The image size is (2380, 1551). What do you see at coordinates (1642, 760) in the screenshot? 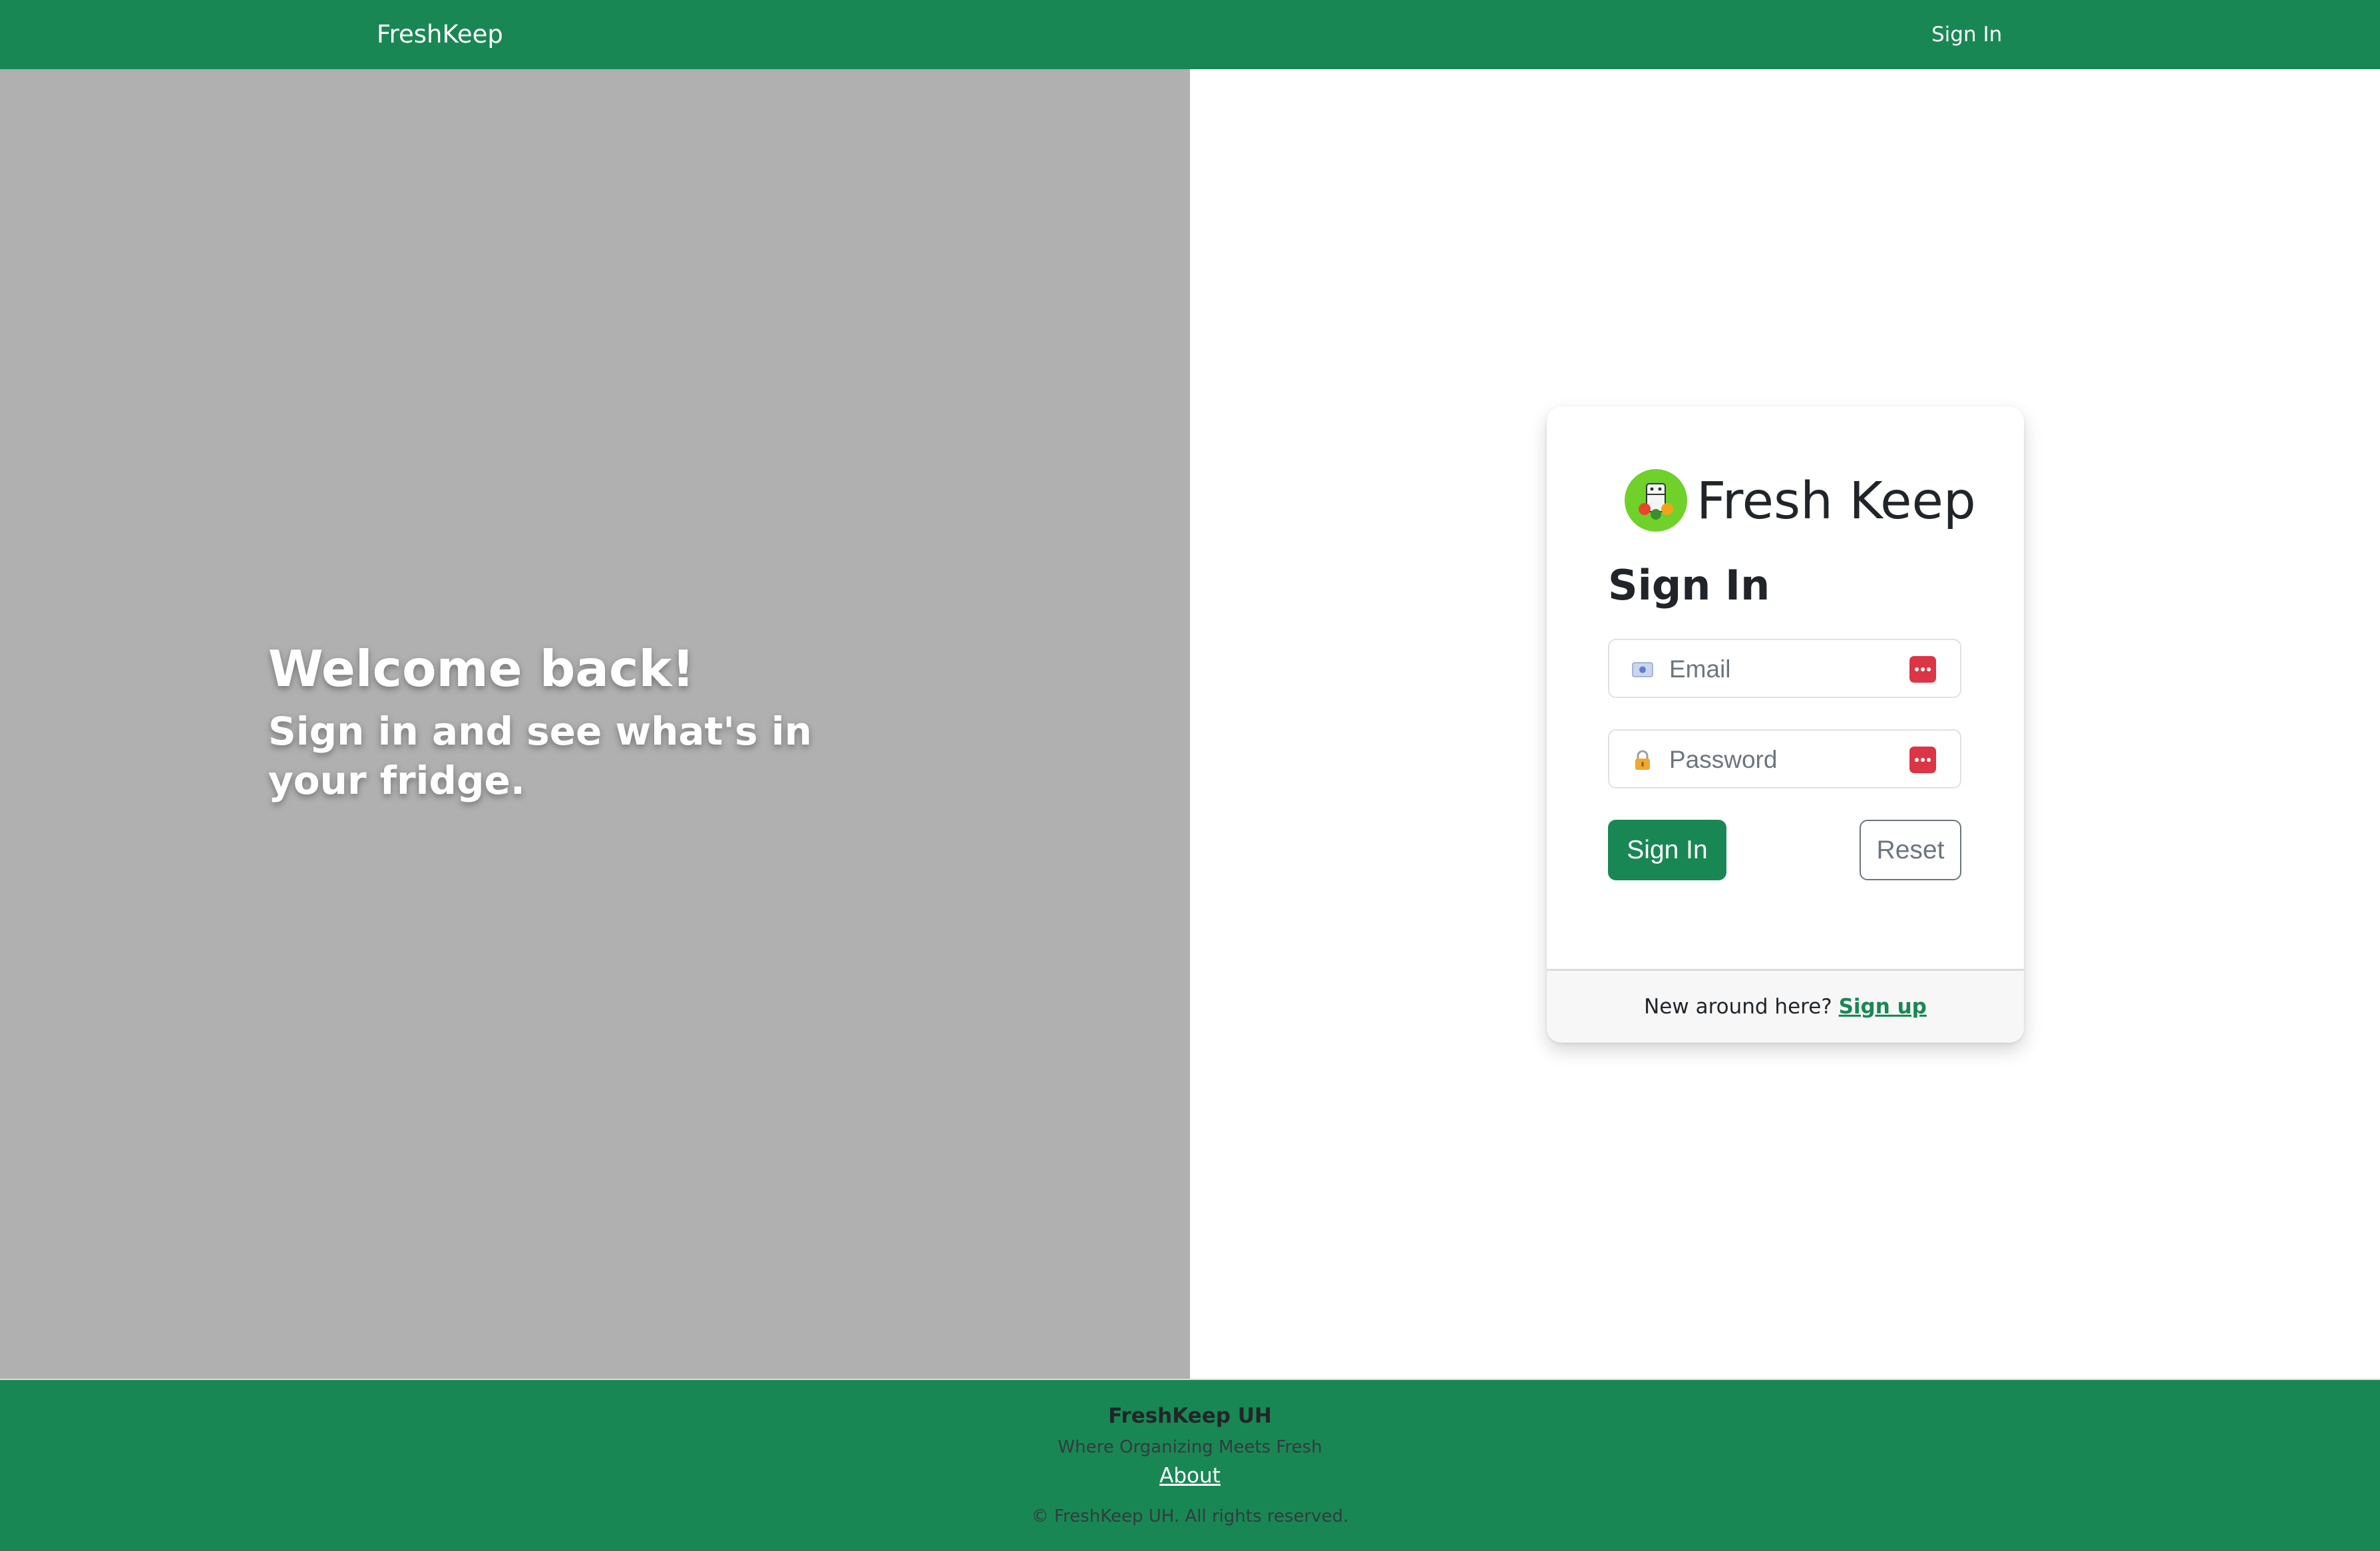
I see `lock-icon` at bounding box center [1642, 760].